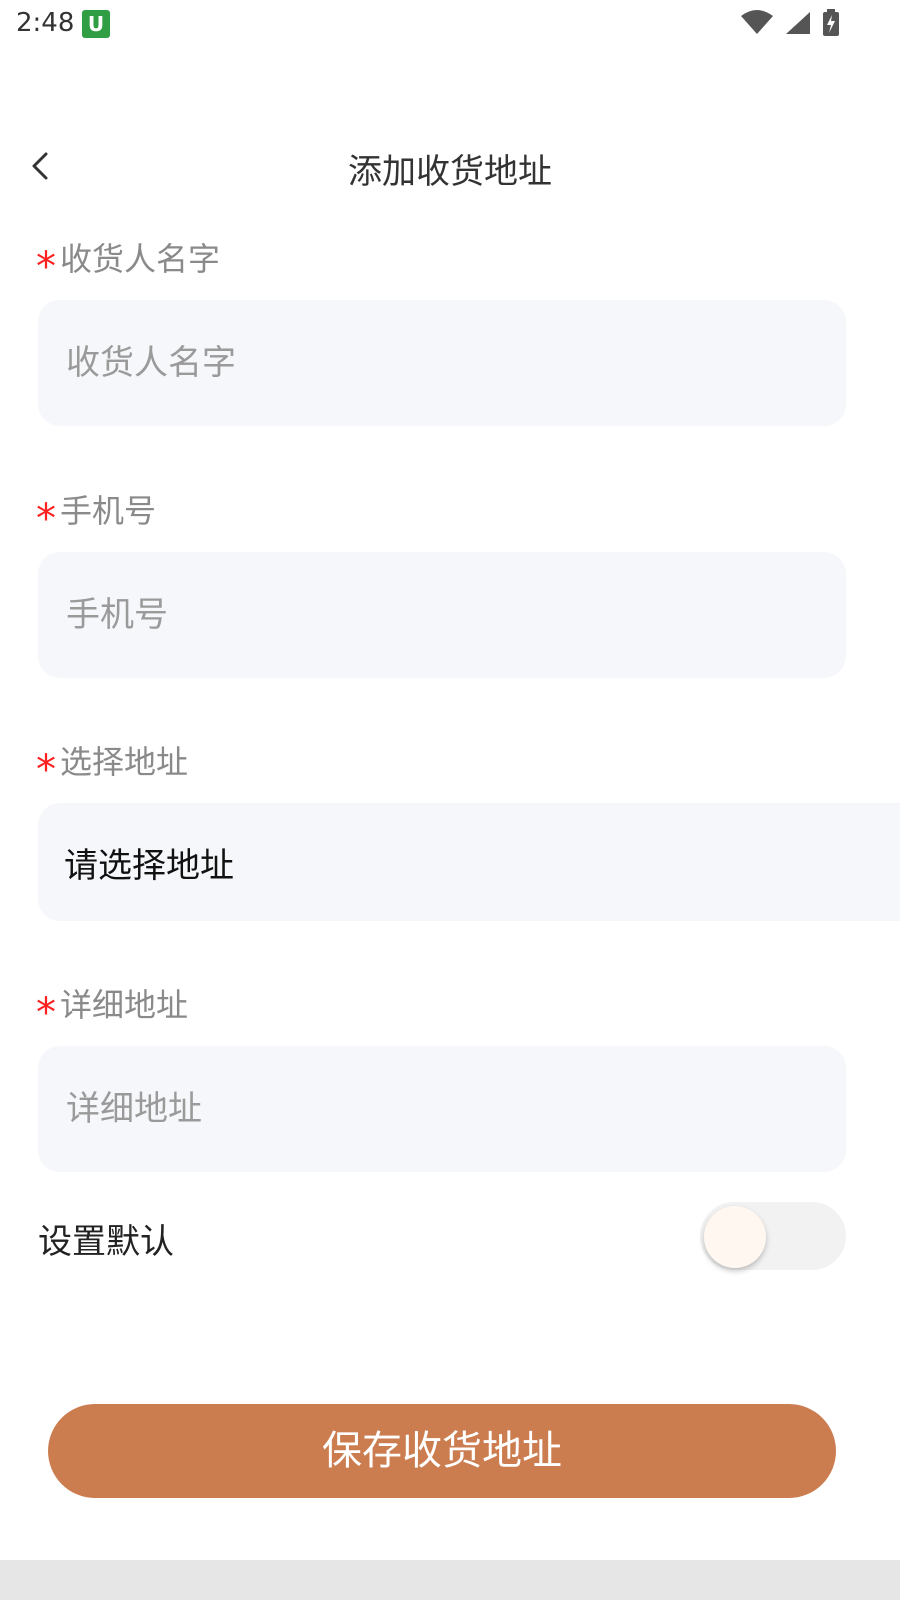 The image size is (900, 1600). Describe the element at coordinates (455, 615) in the screenshot. I see `phone-input` at that location.